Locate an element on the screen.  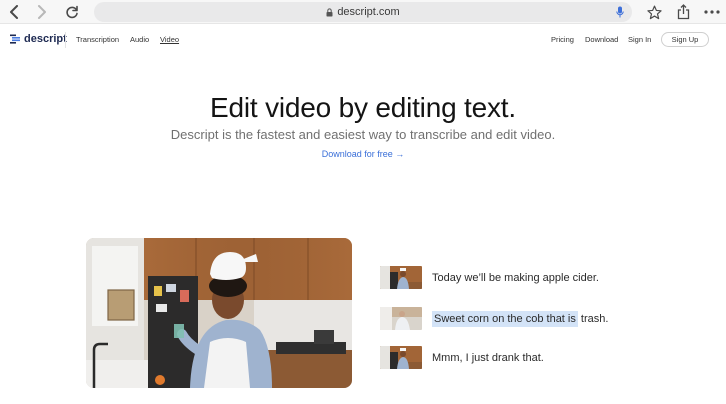
brand-logo: descript is located at coordinates (38, 39).